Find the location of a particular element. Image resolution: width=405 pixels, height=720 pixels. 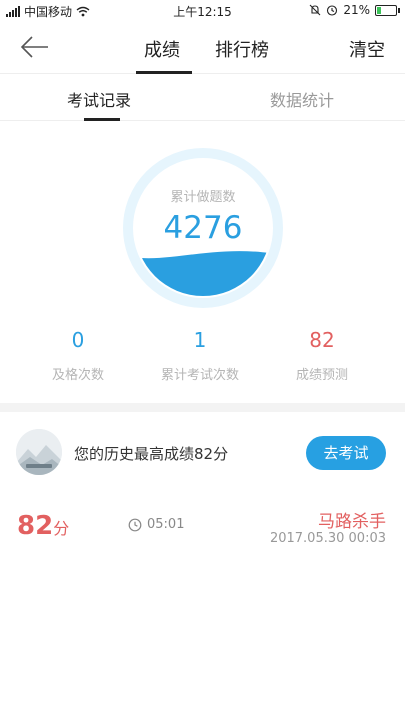

best-score-text: 您的历史最高成绩82分 is located at coordinates (151, 454).